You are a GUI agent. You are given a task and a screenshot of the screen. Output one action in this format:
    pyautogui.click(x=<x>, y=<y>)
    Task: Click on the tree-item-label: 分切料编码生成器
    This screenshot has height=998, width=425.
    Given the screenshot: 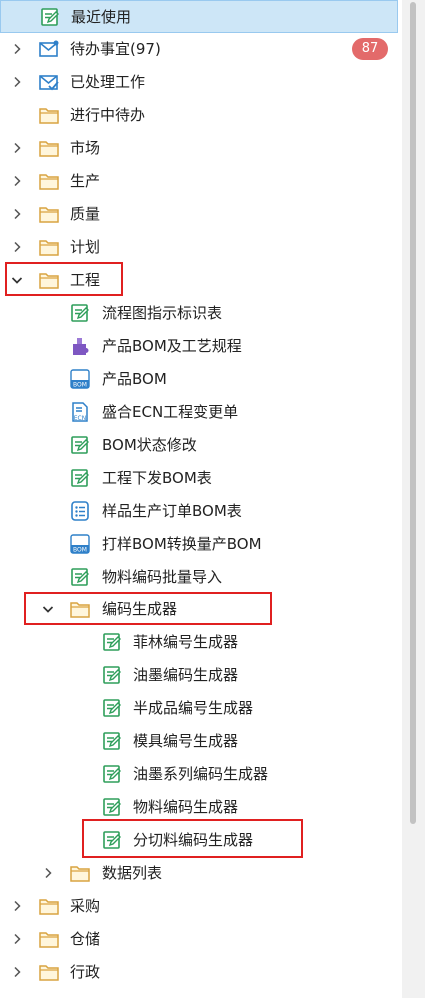 What is the action you would take?
    pyautogui.click(x=193, y=839)
    